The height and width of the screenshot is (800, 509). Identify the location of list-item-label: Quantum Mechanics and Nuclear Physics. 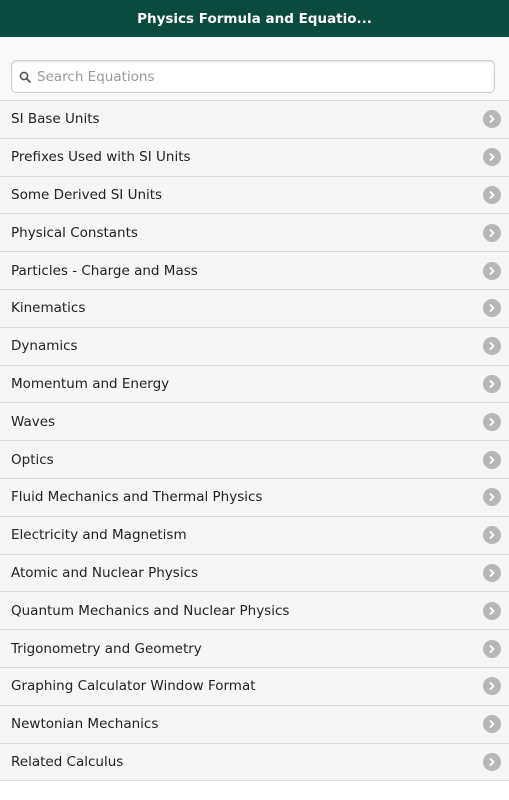
(150, 610).